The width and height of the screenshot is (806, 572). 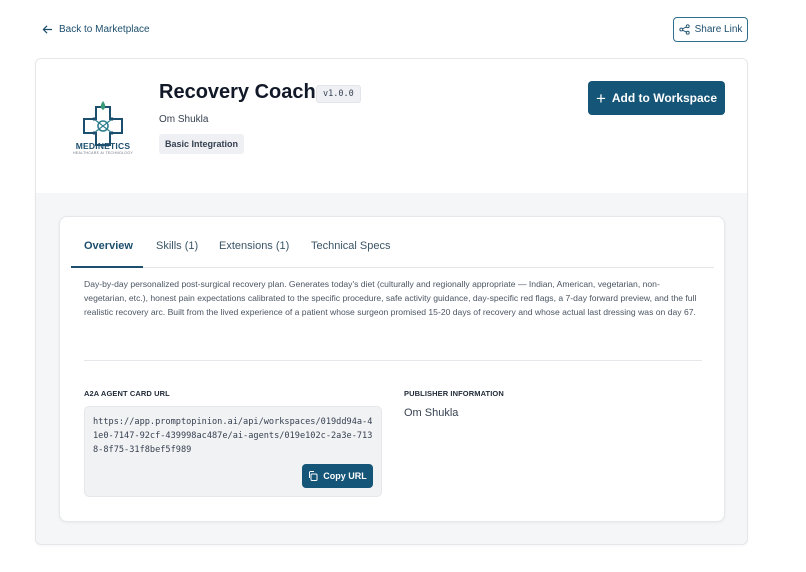 What do you see at coordinates (718, 29) in the screenshot?
I see `share-link-label: Share Link` at bounding box center [718, 29].